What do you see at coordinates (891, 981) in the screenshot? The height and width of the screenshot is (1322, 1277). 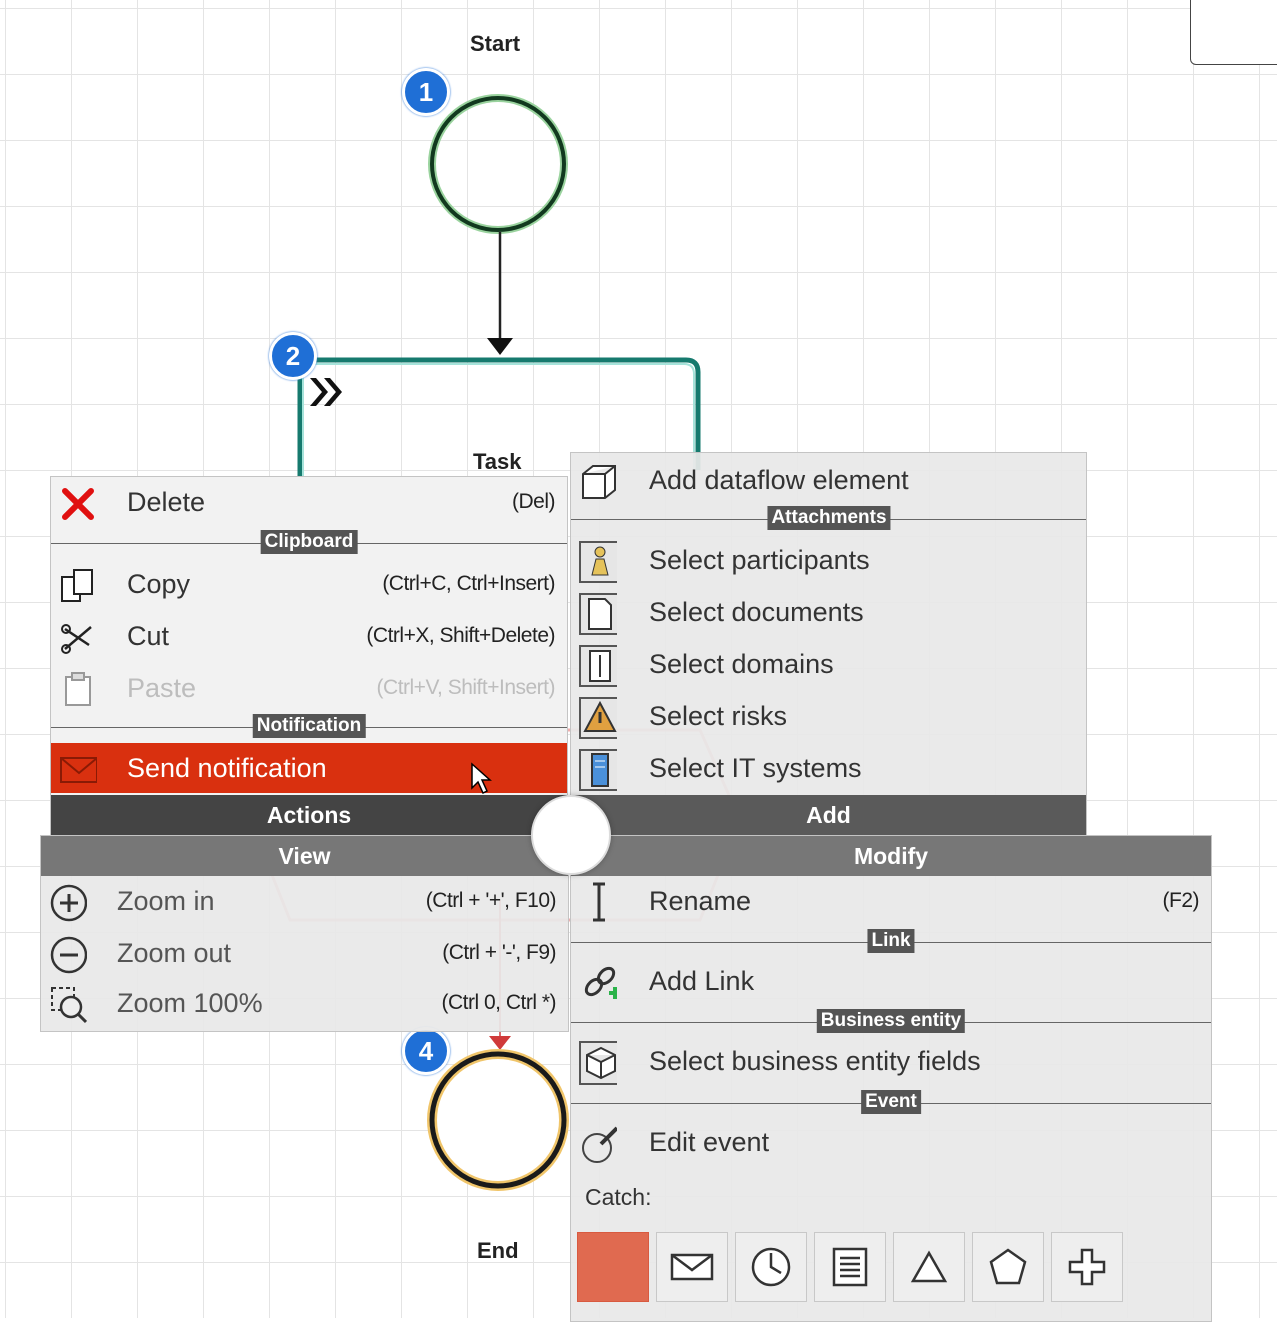 I see `add-link-item: Add Link` at bounding box center [891, 981].